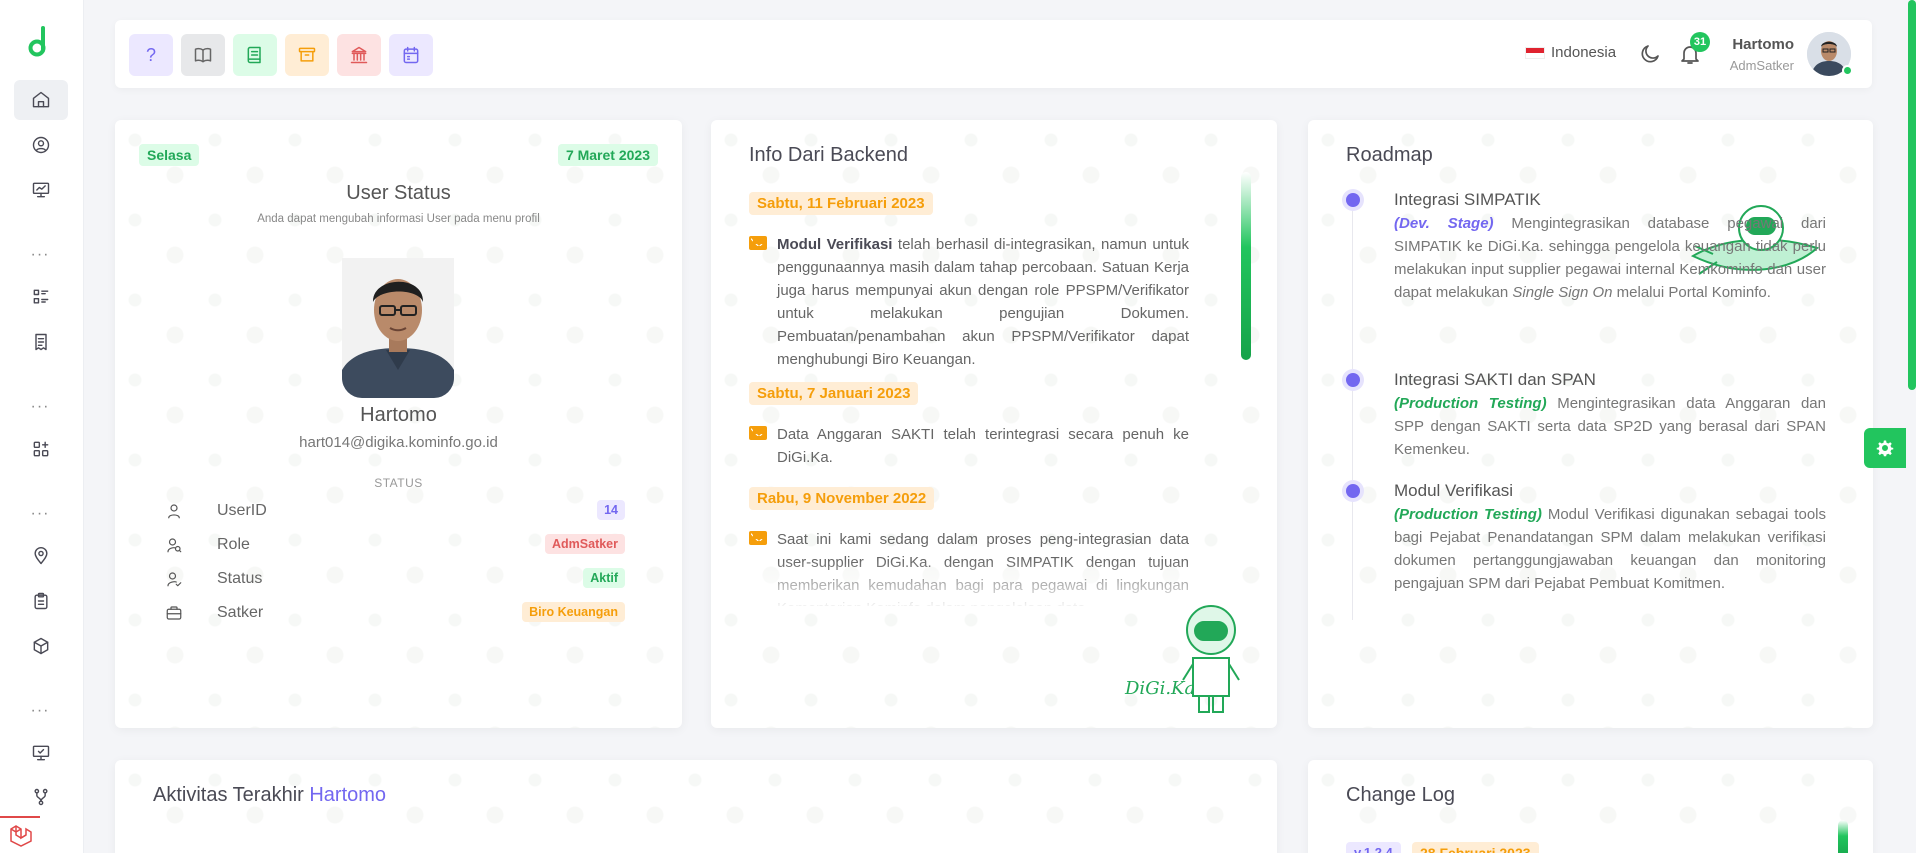 This screenshot has width=1916, height=853. What do you see at coordinates (585, 544) in the screenshot?
I see `role-value: AdmSatker` at bounding box center [585, 544].